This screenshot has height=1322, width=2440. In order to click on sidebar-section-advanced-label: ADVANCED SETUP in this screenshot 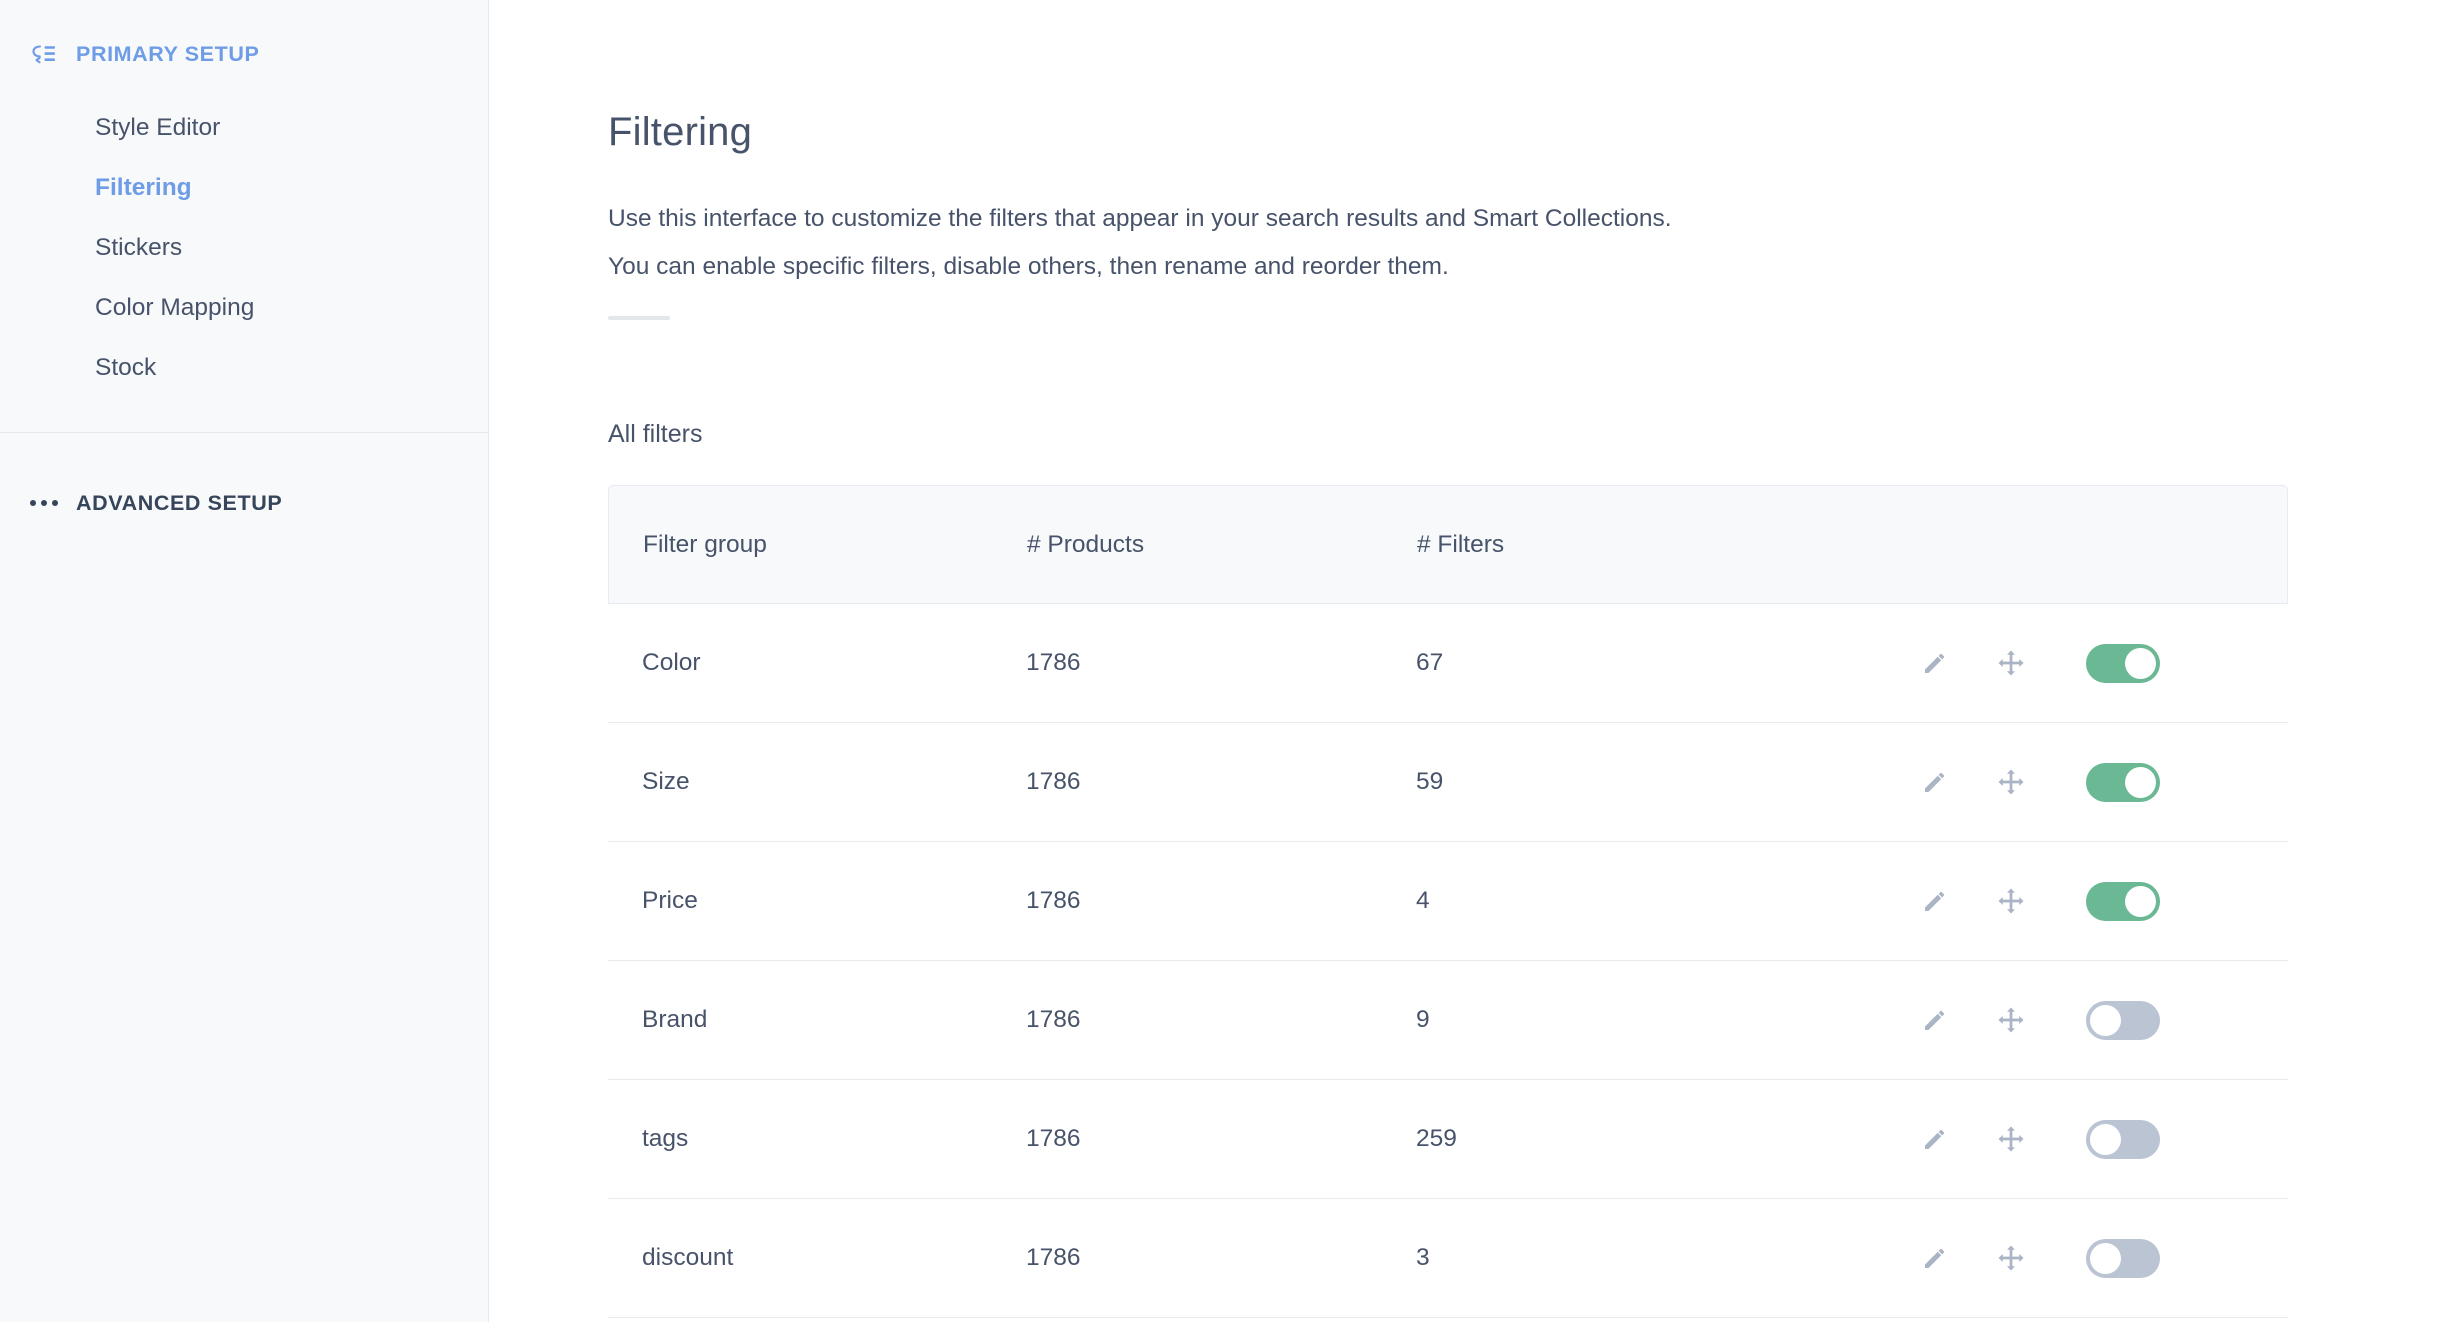, I will do `click(179, 502)`.